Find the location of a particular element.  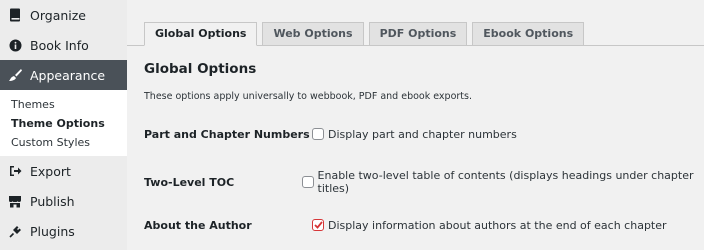

checkmark-icon is located at coordinates (318, 225).